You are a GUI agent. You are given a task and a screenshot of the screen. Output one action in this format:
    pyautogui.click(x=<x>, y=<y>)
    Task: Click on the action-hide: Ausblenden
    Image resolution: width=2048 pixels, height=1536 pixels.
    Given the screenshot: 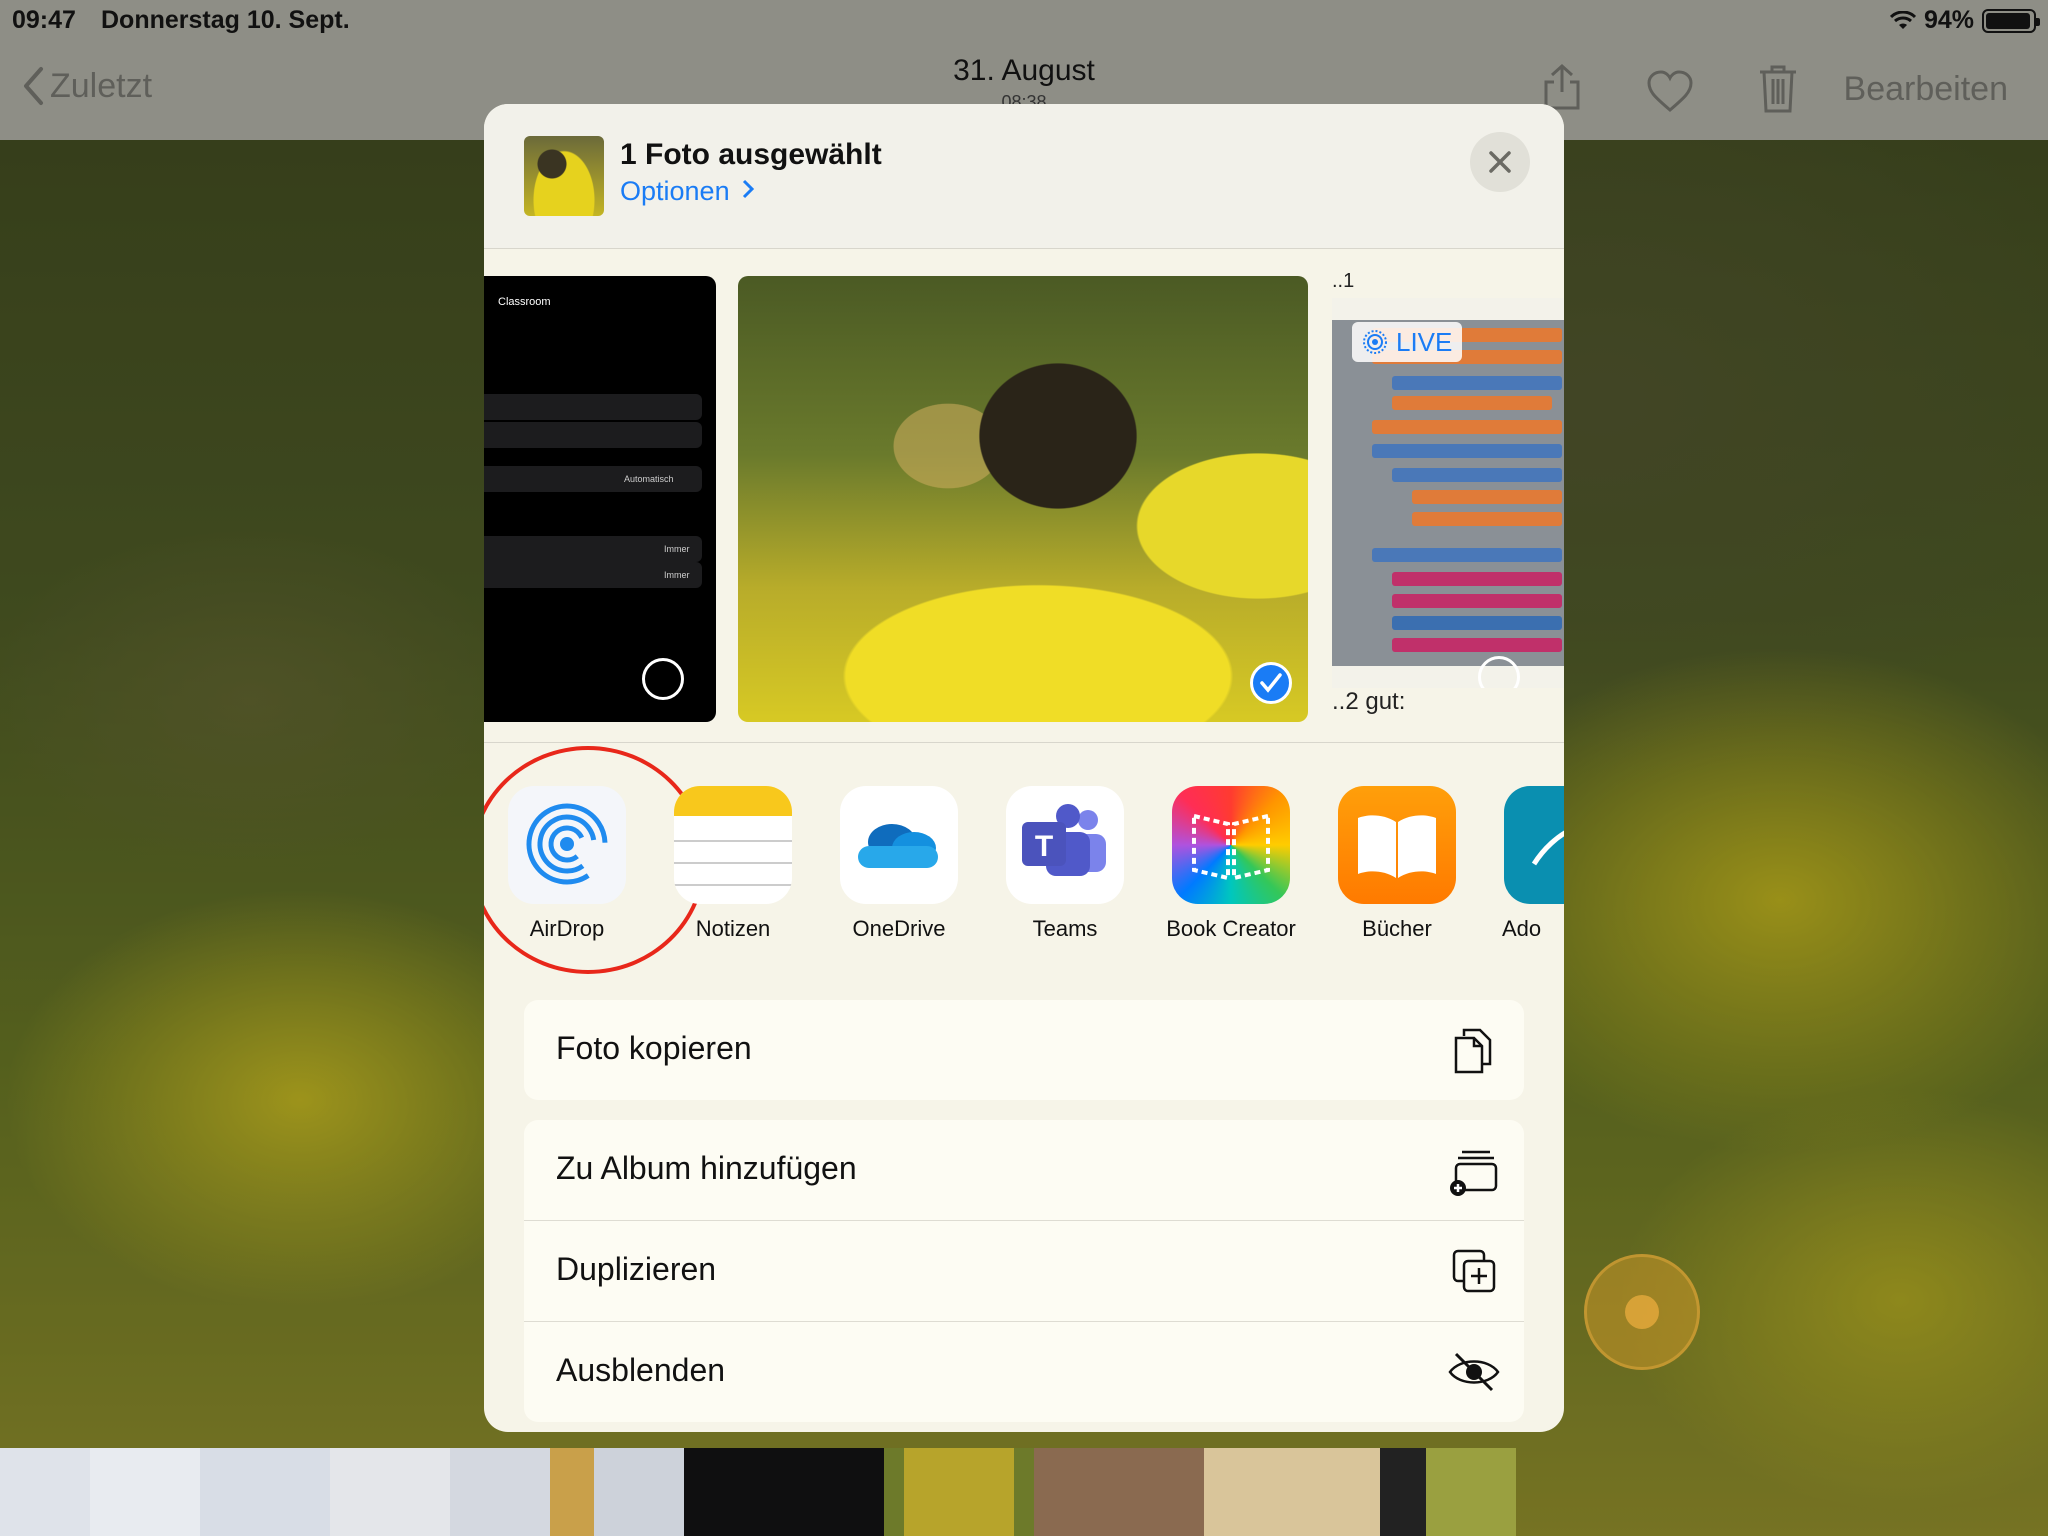 What is the action you would take?
    pyautogui.click(x=1024, y=1372)
    